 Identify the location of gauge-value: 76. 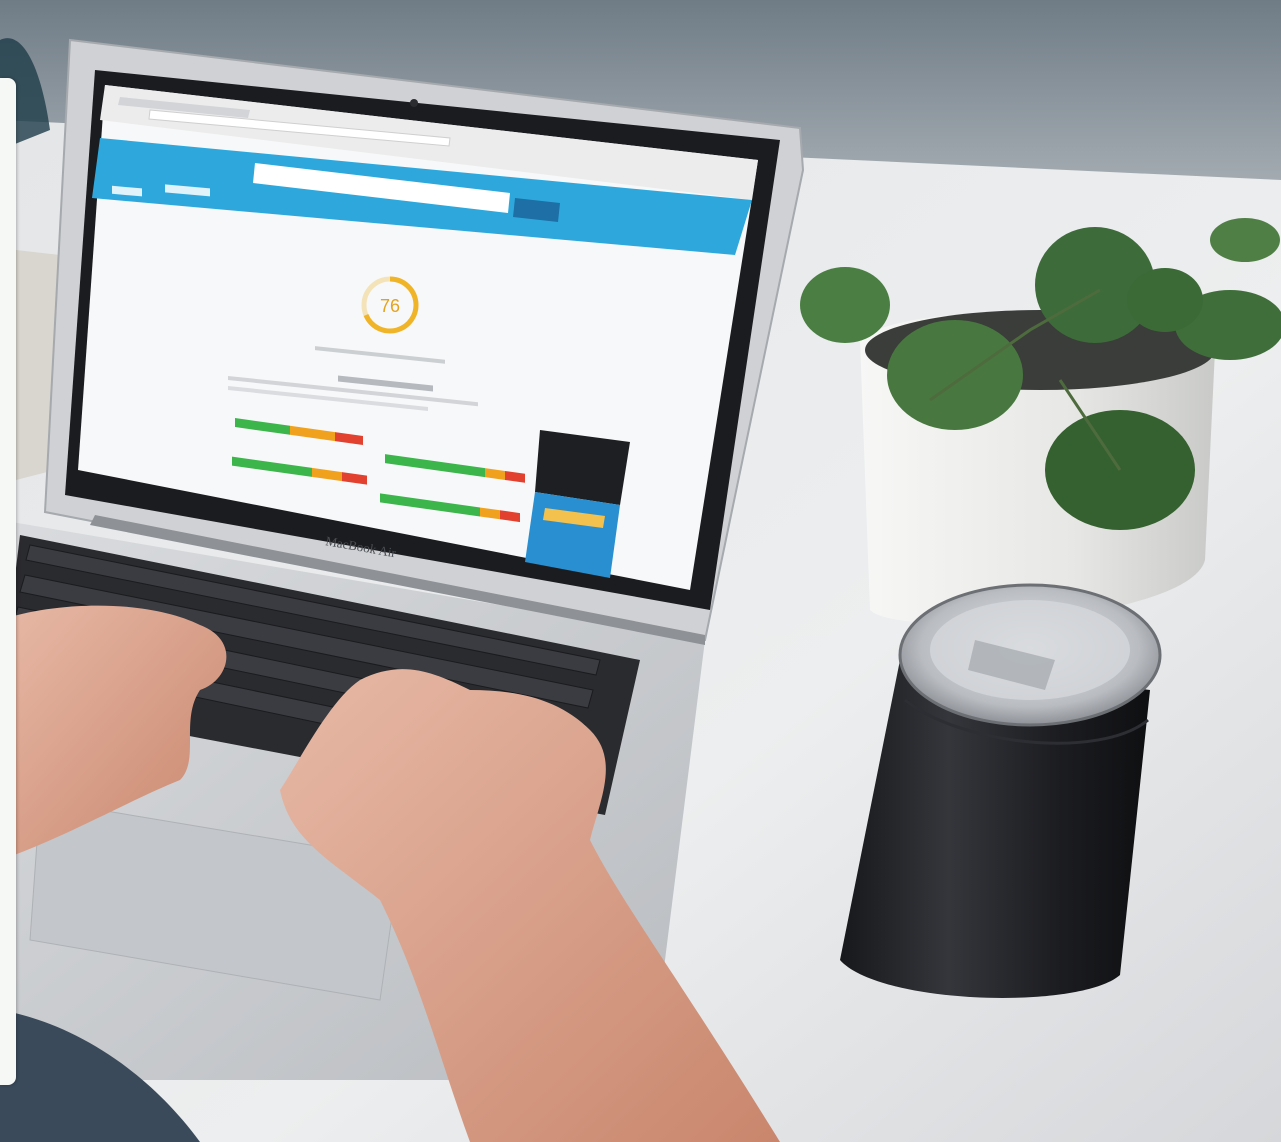
(390, 306).